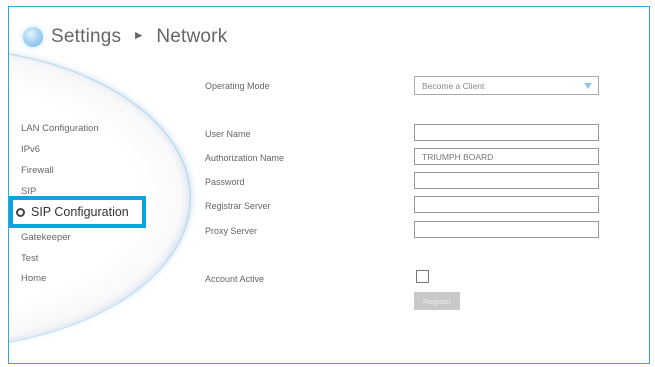  Describe the element at coordinates (506, 229) in the screenshot. I see `proxy-server-field` at that location.